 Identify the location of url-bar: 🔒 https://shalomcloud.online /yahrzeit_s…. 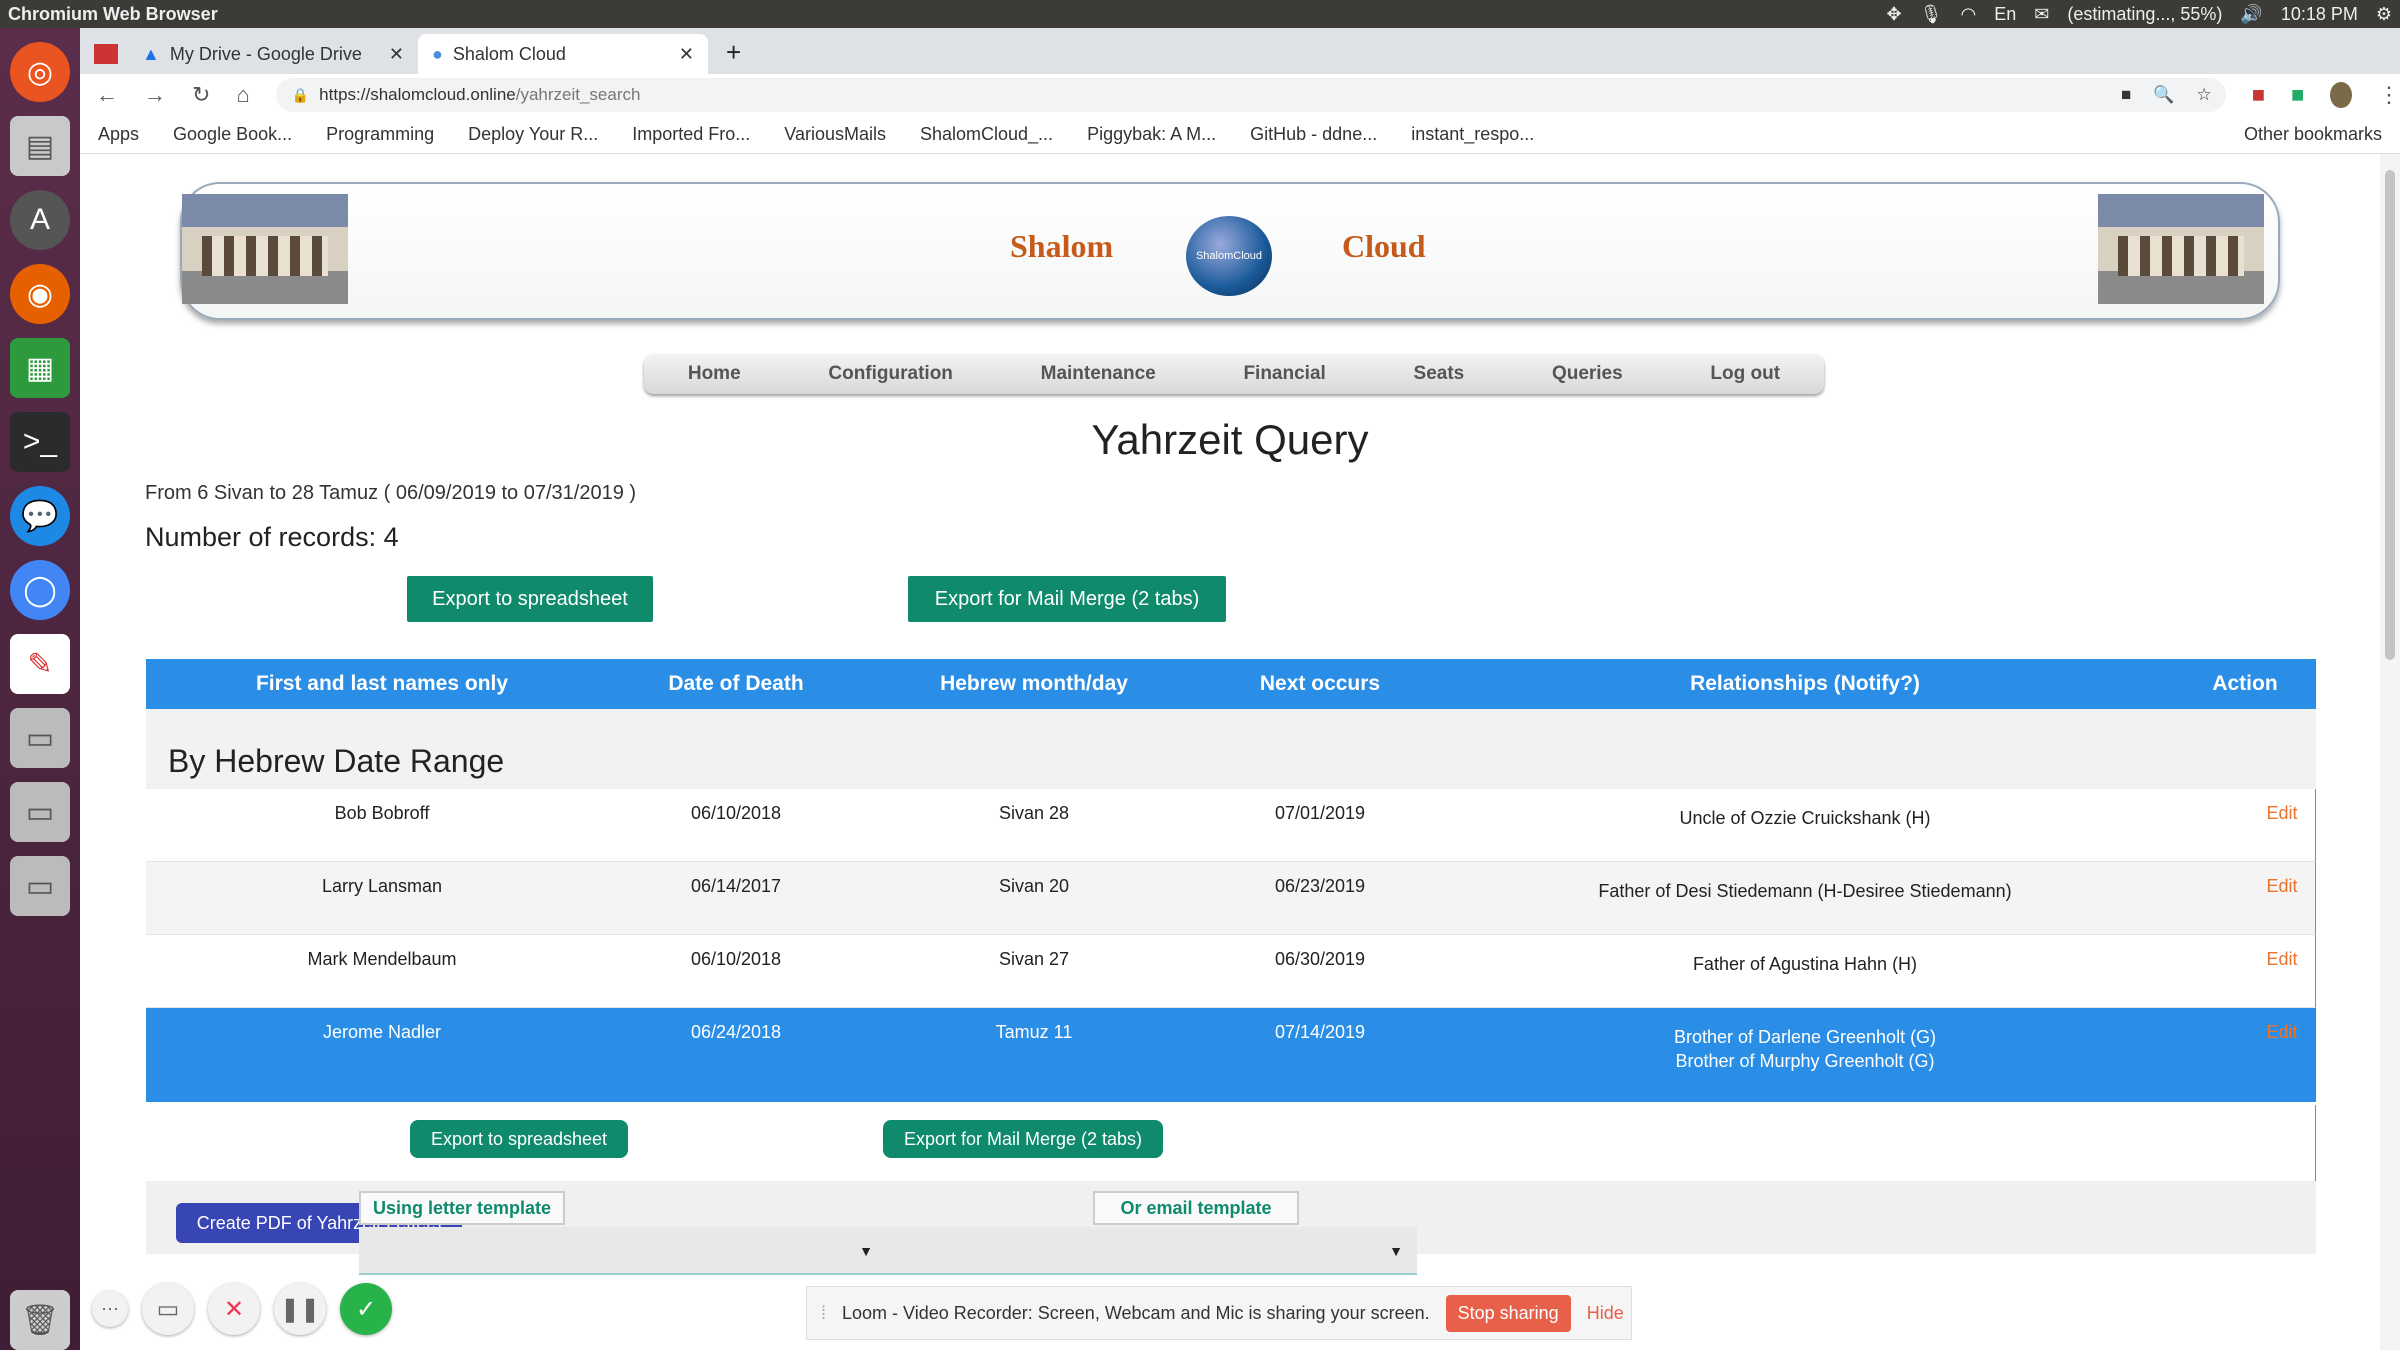
(1250, 95).